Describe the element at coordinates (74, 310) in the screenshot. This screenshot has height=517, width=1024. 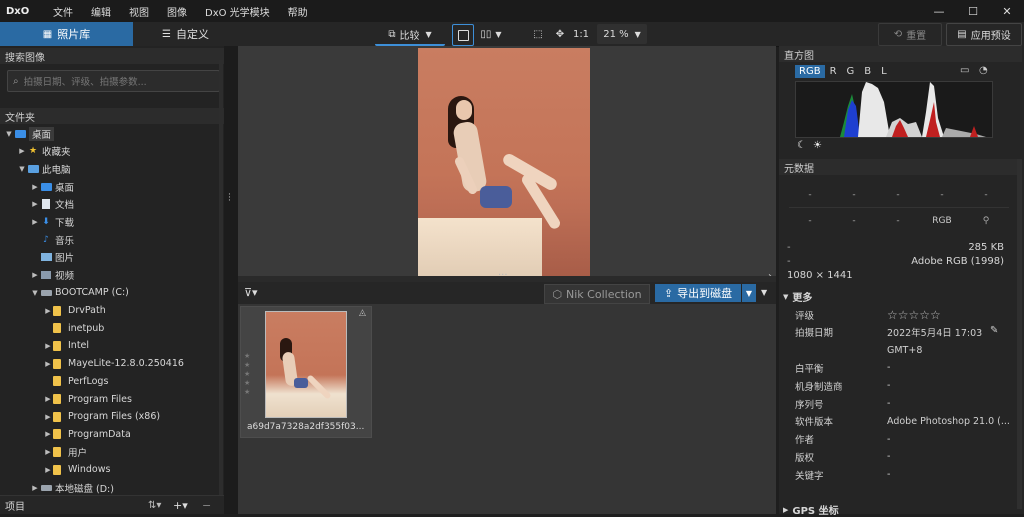
I see `folder-tree-item: ▶ DrvPath` at that location.